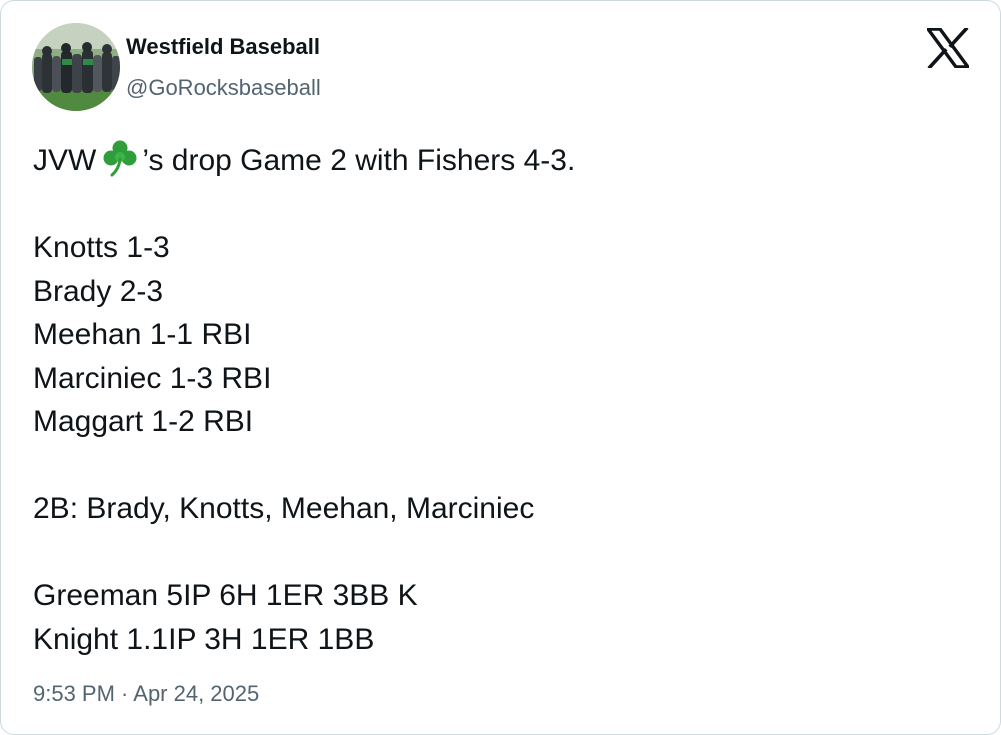  I want to click on tweet-headline: JVW ’s drop Game 2 with Fishers 4-3., so click(503, 161).